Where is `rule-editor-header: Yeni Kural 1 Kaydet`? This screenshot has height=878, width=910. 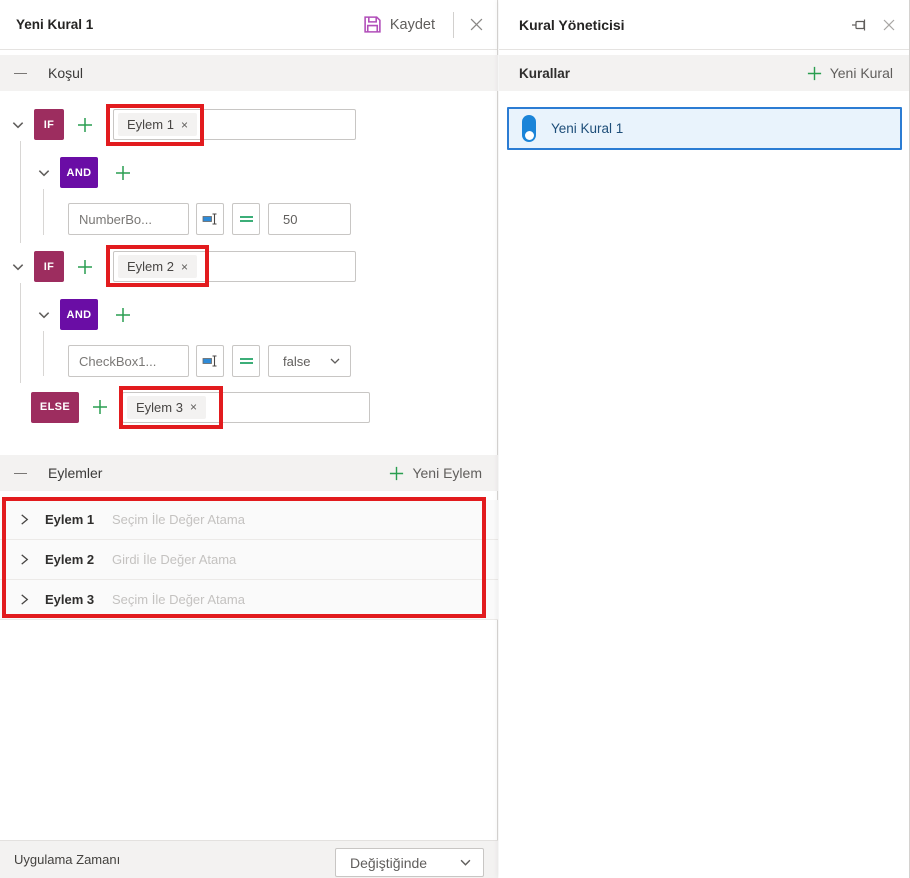 rule-editor-header: Yeni Kural 1 Kaydet is located at coordinates (248, 25).